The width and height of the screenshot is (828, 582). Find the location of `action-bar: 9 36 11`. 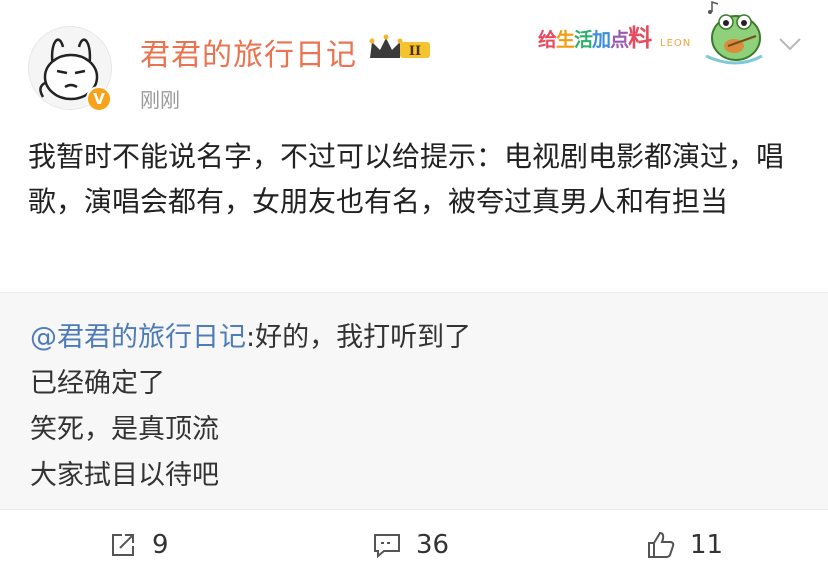

action-bar: 9 36 11 is located at coordinates (414, 546).